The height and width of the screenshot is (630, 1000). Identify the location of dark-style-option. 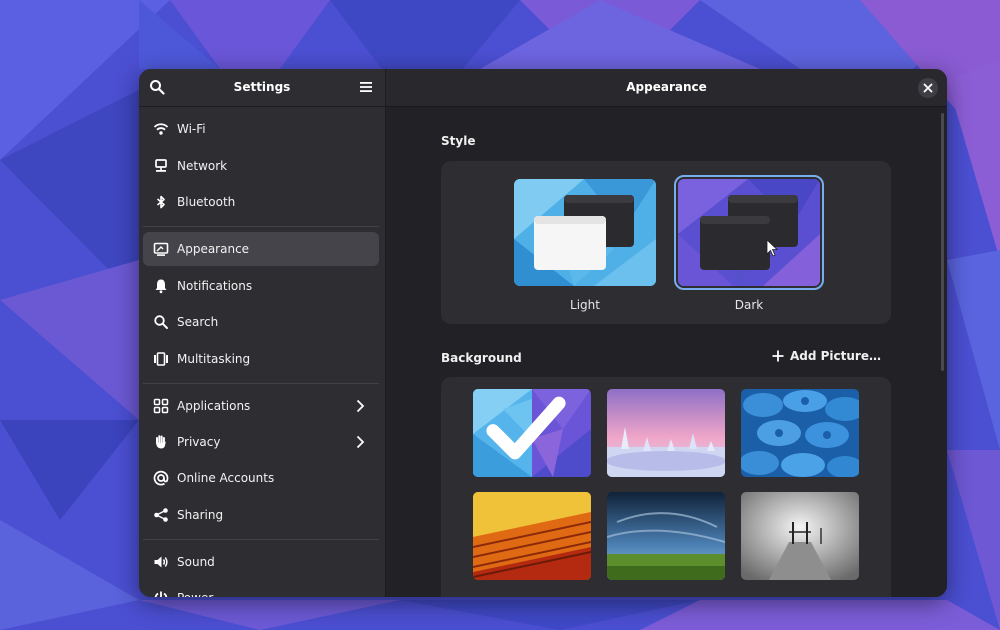
(749, 232).